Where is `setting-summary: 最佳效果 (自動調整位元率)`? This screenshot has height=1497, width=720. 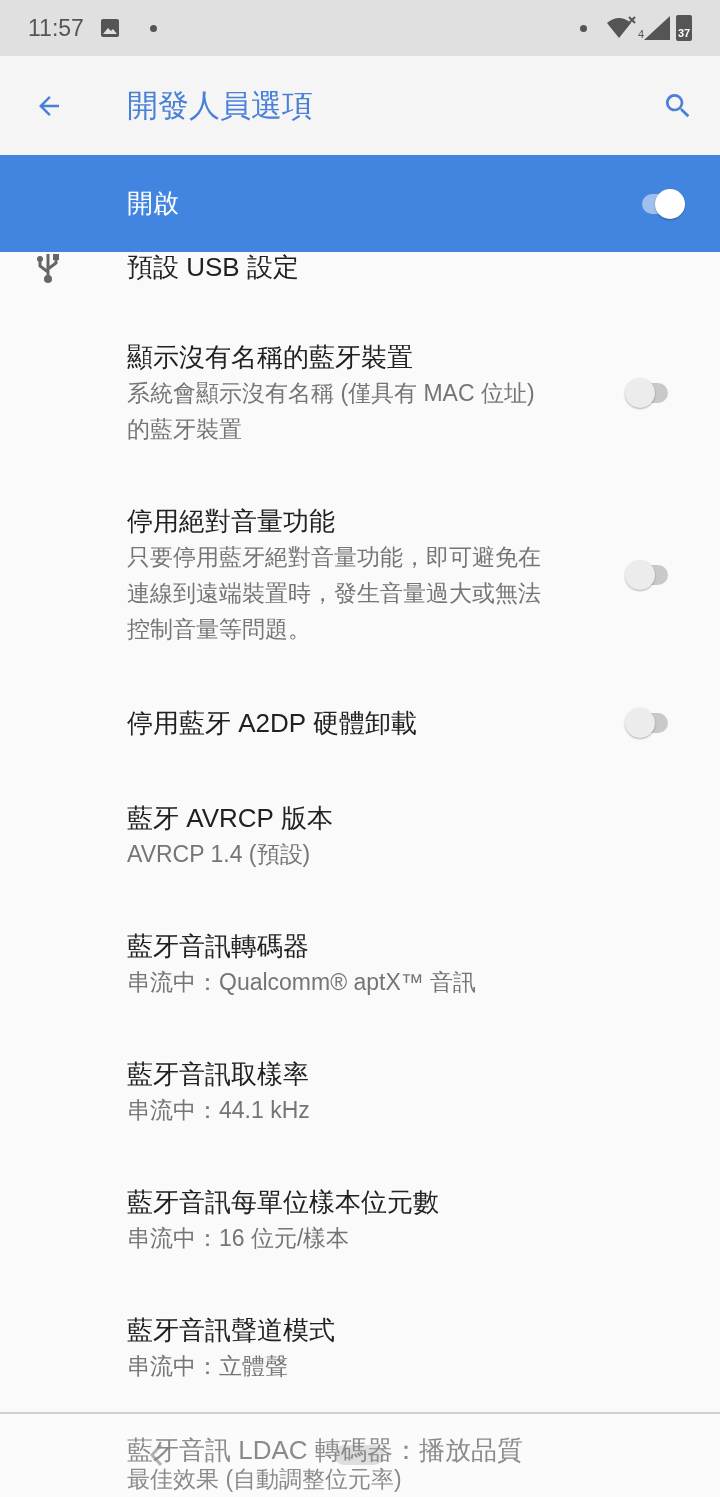
setting-summary: 最佳效果 (自動調整位元率) is located at coordinates (265, 1479).